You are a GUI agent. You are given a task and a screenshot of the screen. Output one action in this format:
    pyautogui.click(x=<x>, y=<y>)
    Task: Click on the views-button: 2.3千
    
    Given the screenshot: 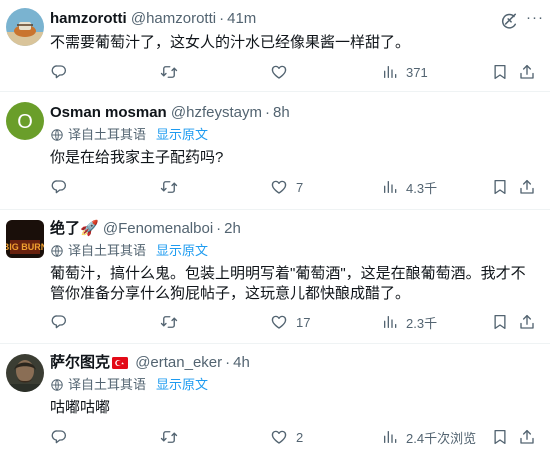 What is the action you would take?
    pyautogui.click(x=409, y=322)
    